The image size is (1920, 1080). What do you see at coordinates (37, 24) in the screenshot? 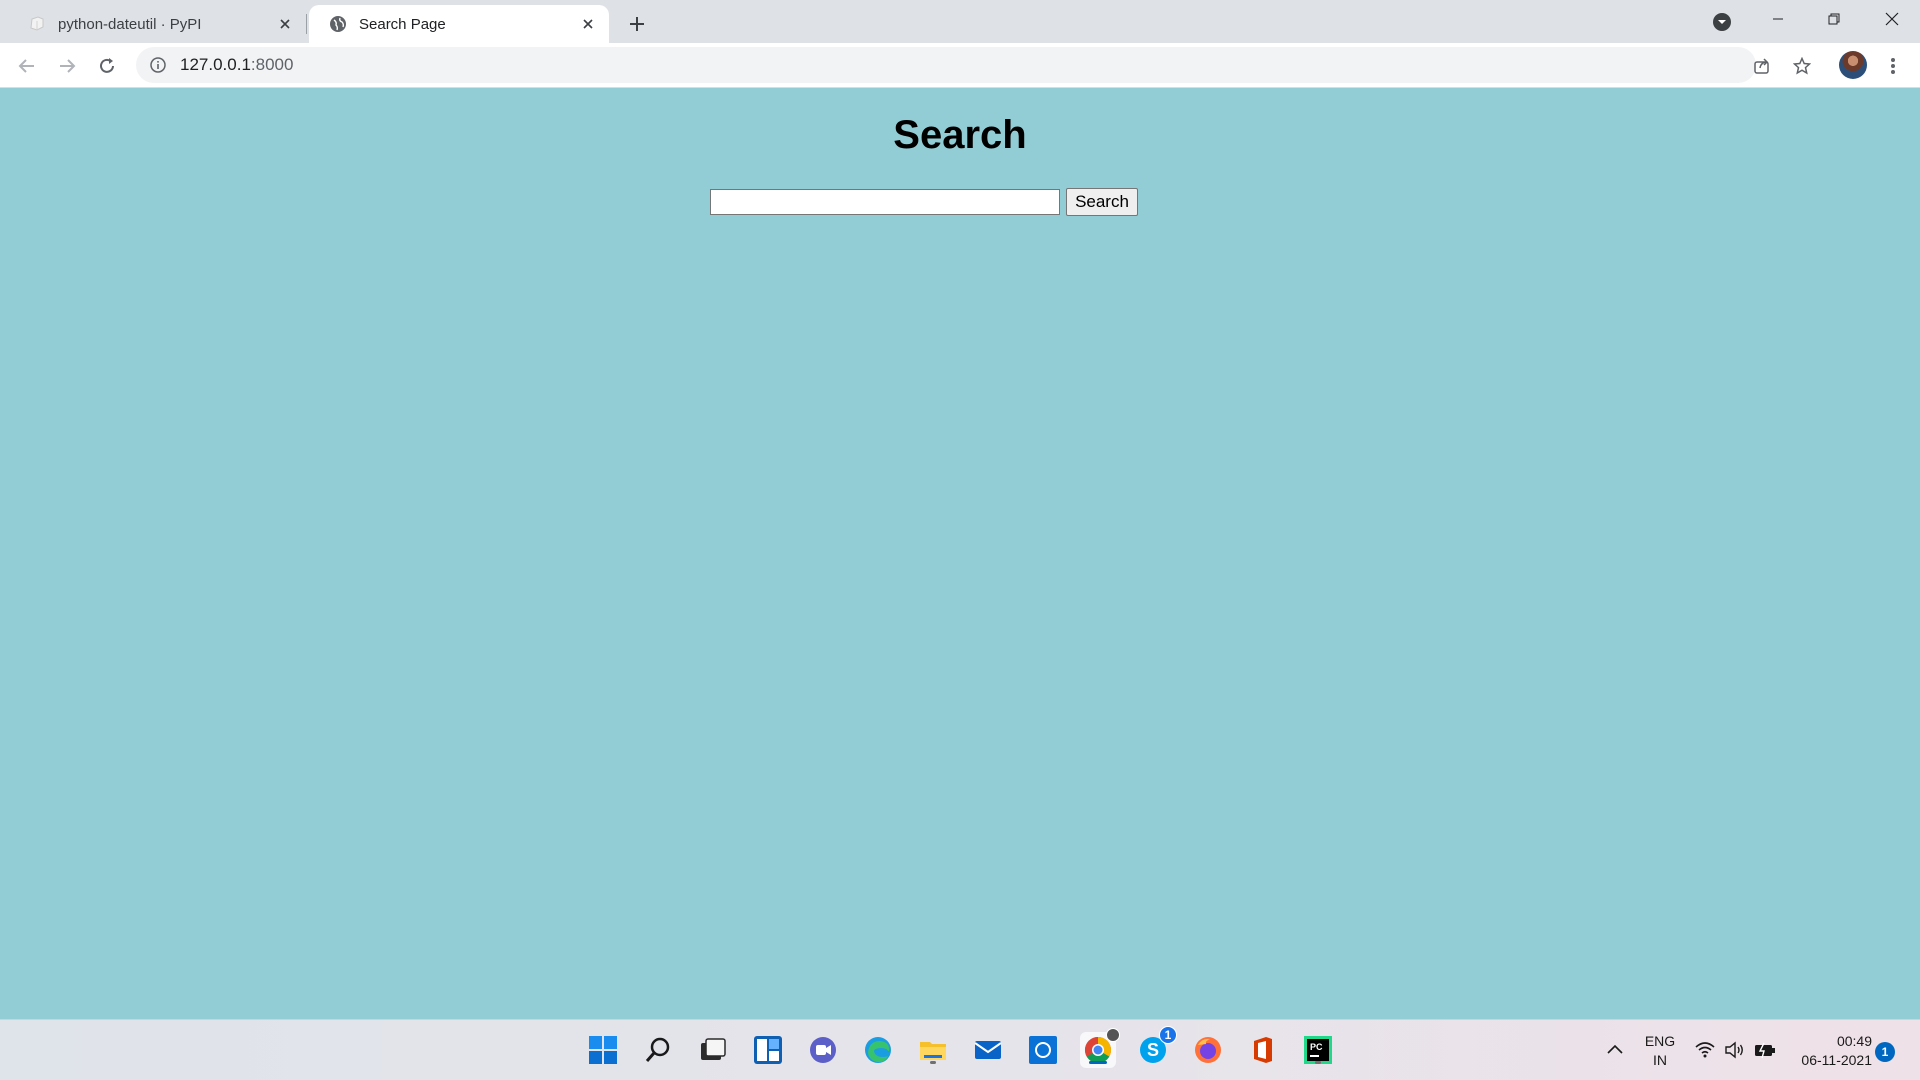
I see `pypi-favicon-icon` at bounding box center [37, 24].